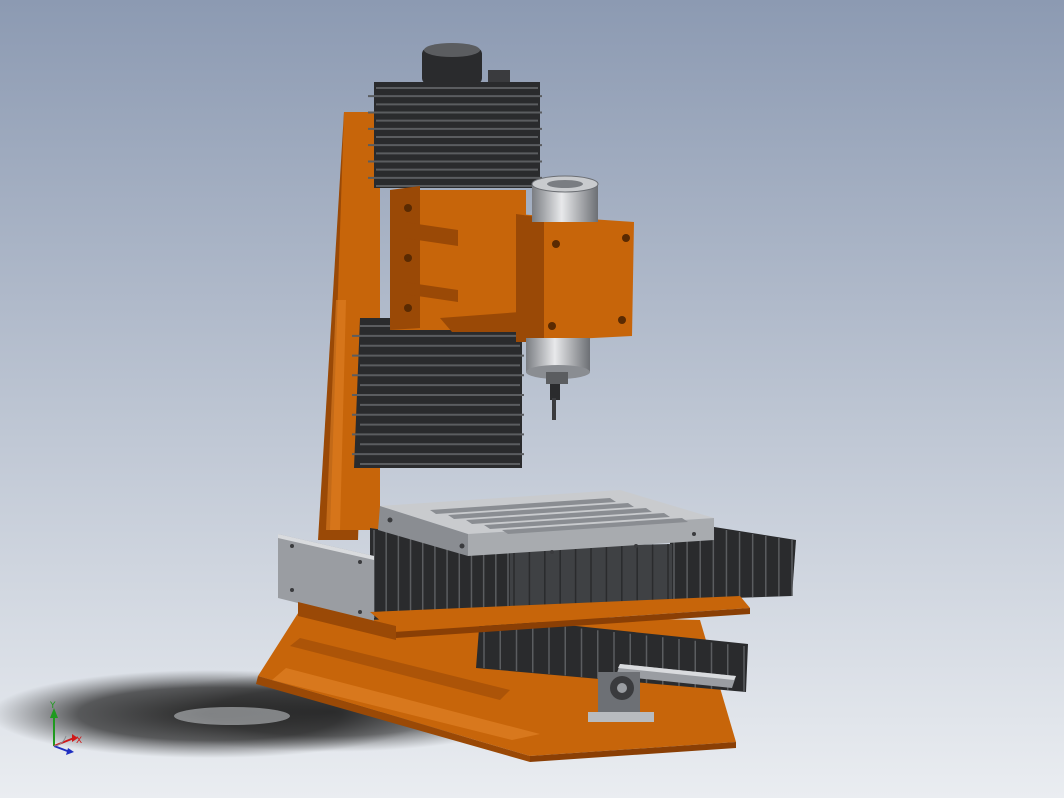  I want to click on z-carriage, so click(458, 259).